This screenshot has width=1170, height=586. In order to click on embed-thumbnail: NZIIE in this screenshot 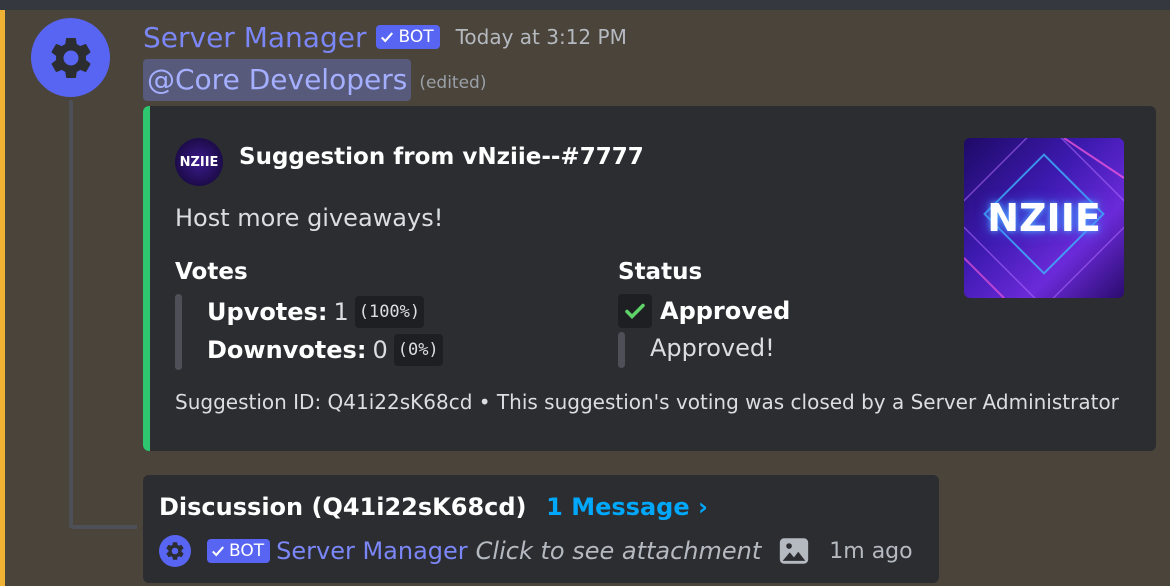, I will do `click(1044, 218)`.